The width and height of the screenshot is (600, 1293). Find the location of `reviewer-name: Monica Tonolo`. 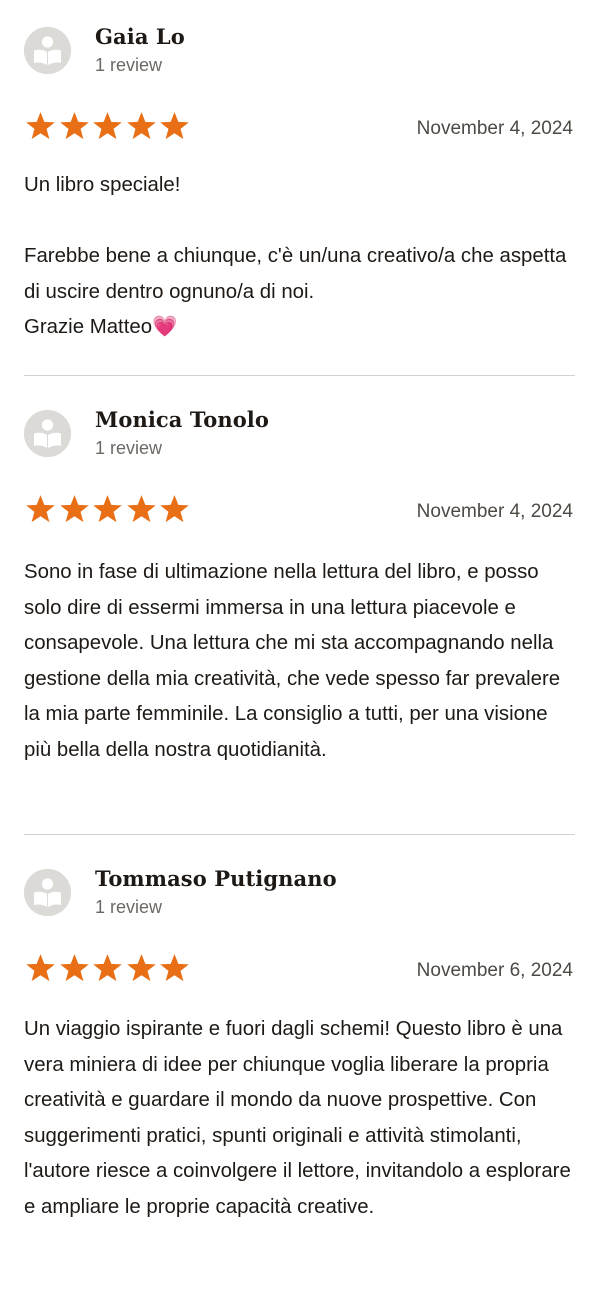

reviewer-name: Monica Tonolo is located at coordinates (182, 419).